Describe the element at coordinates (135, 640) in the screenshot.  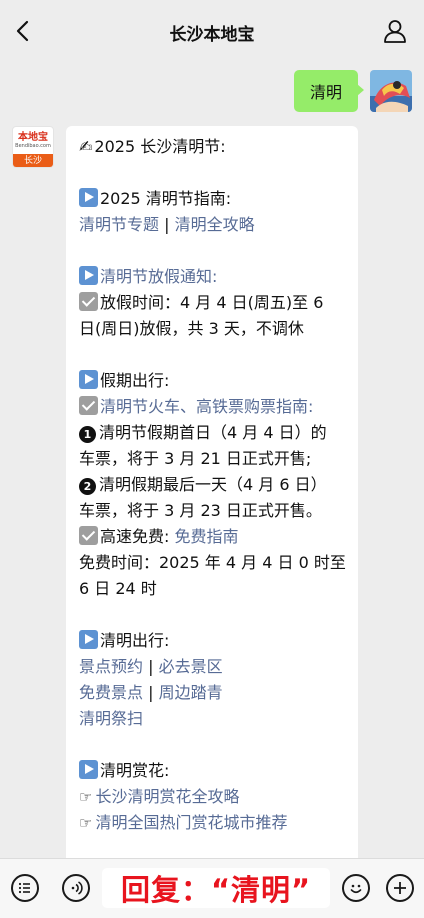
I see `outing-title: 清明出行:` at that location.